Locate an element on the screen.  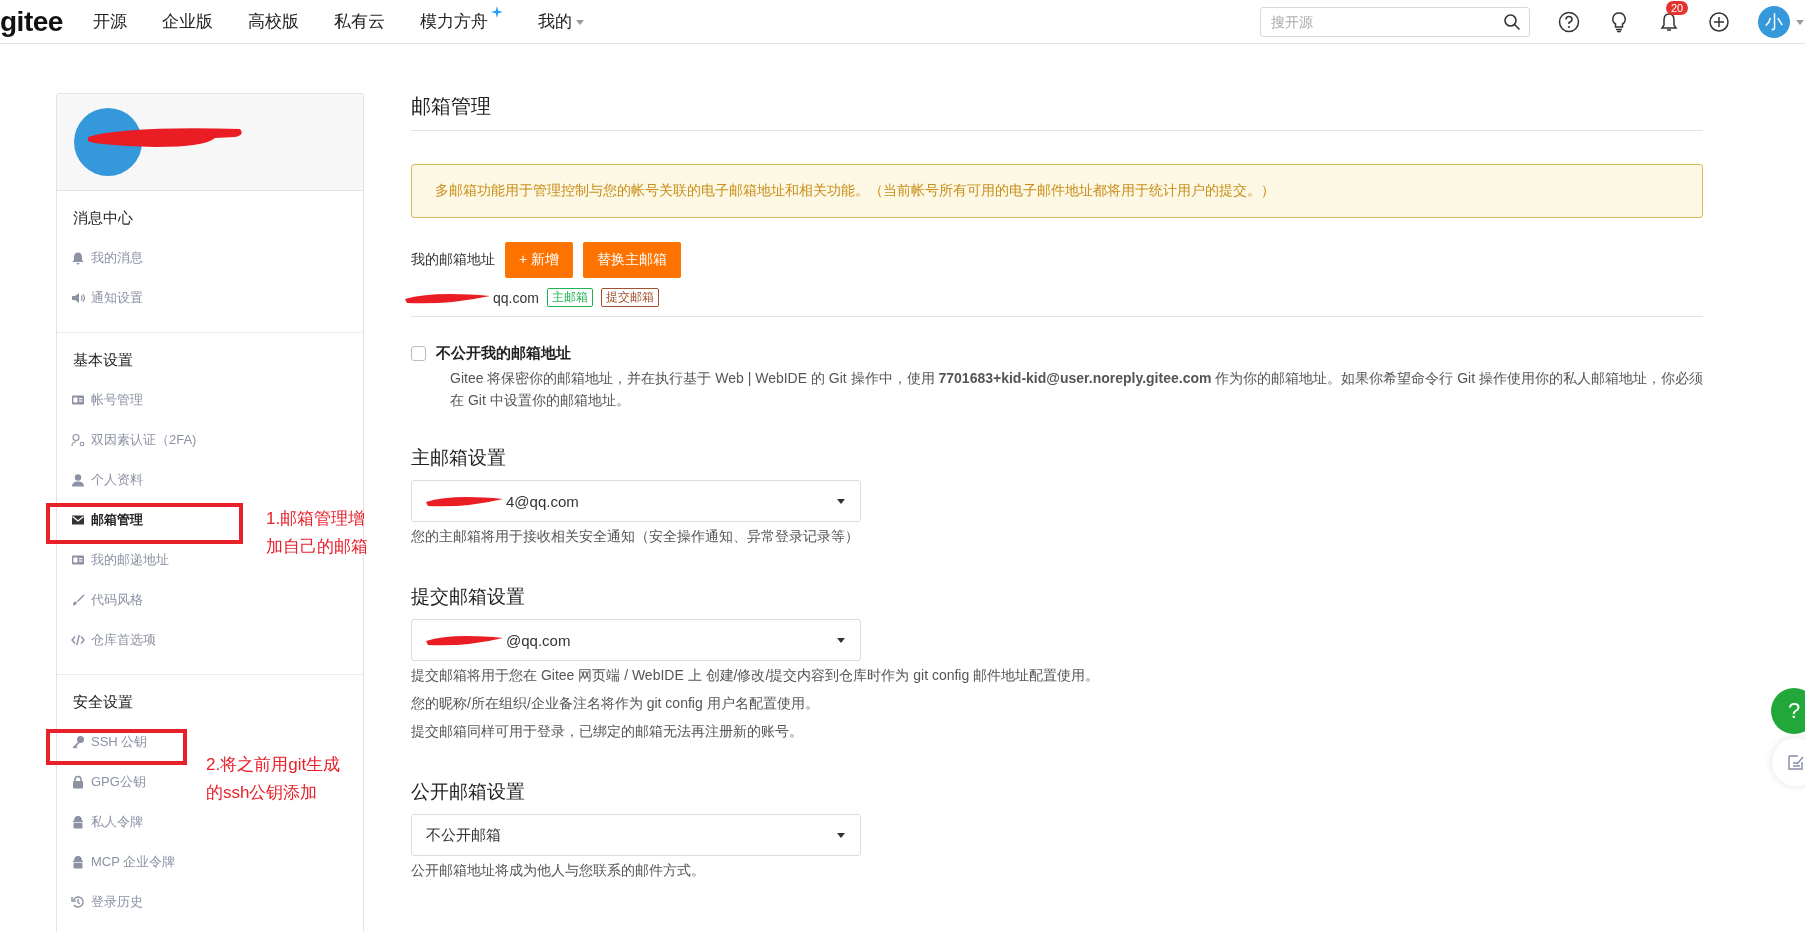
bell-icon is located at coordinates (78, 258).